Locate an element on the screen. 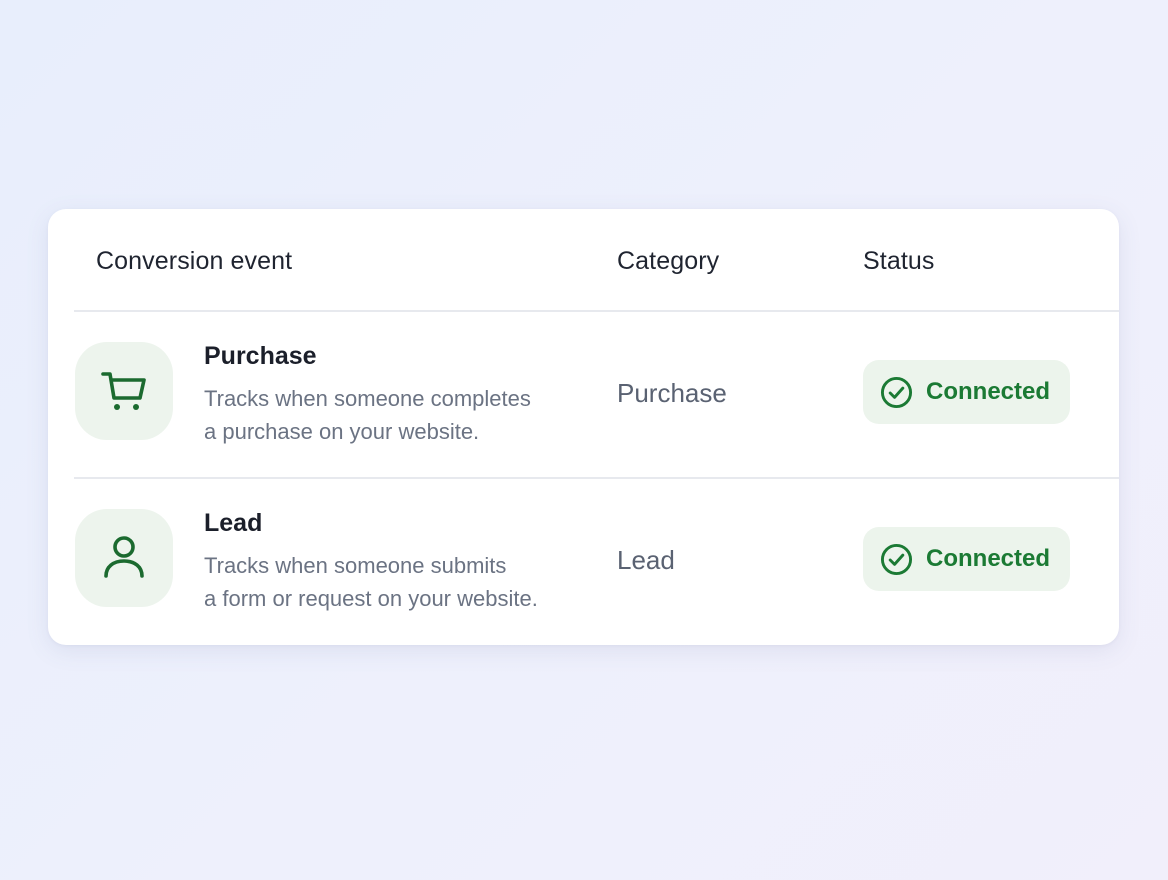  user-icon is located at coordinates (124, 557).